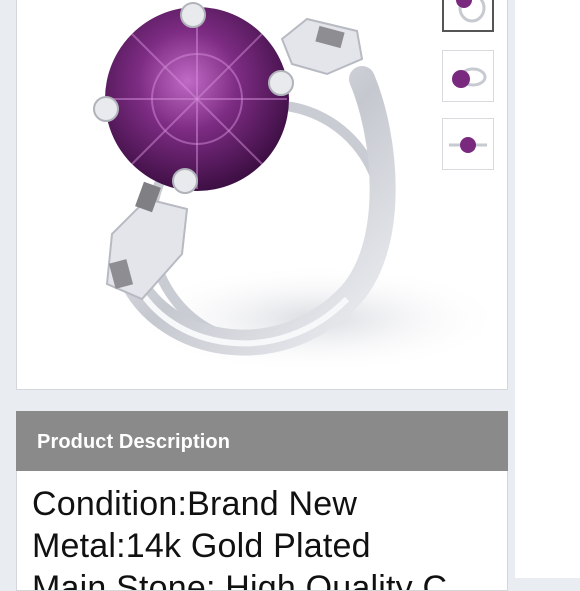 Image resolution: width=580 pixels, height=591 pixels. What do you see at coordinates (262, 441) in the screenshot?
I see `product-description-header: Product Description` at bounding box center [262, 441].